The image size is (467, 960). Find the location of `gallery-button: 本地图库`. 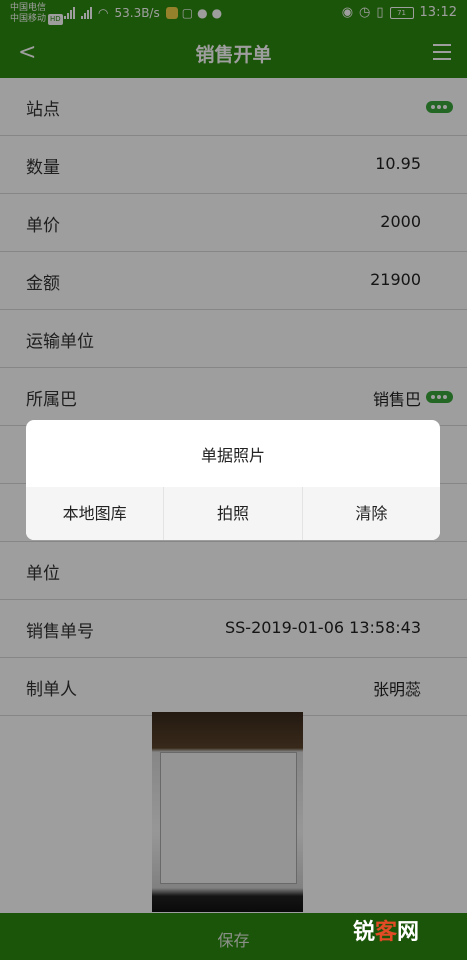

gallery-button: 本地图库 is located at coordinates (95, 513).